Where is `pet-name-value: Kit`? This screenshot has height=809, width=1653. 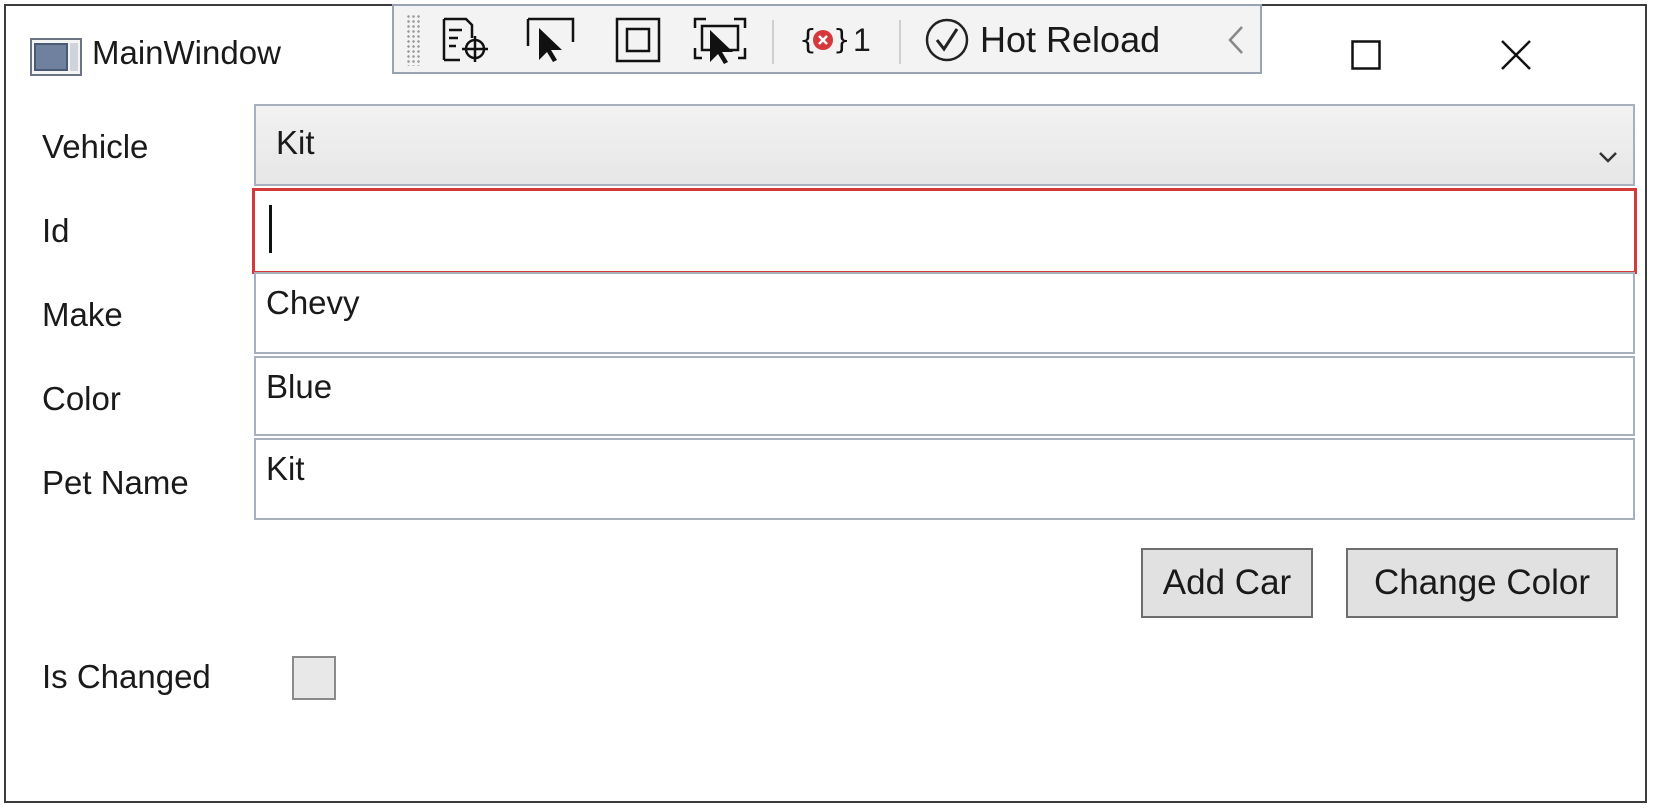 pet-name-value: Kit is located at coordinates (285, 468).